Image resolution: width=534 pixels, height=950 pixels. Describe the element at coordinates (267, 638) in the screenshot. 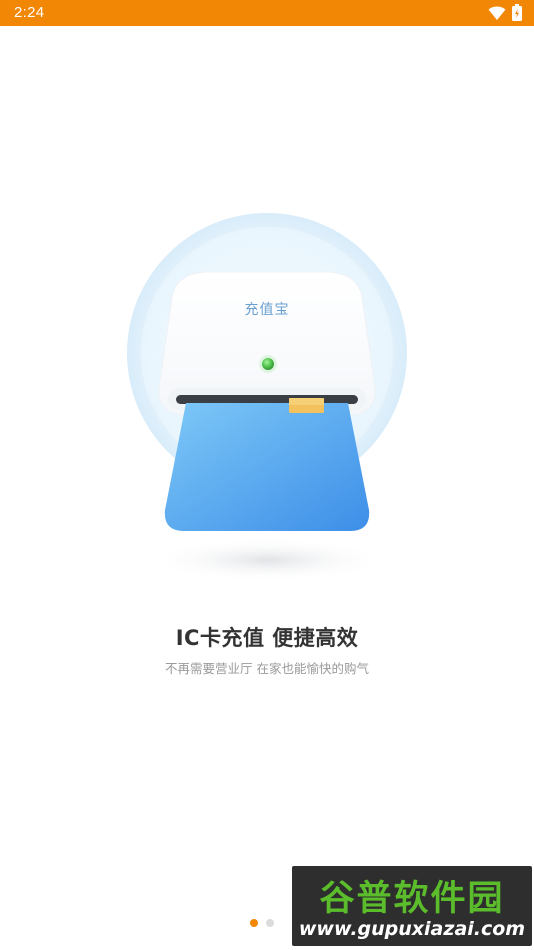

I see `onboarding-title: IC卡充值 便捷高效` at that location.